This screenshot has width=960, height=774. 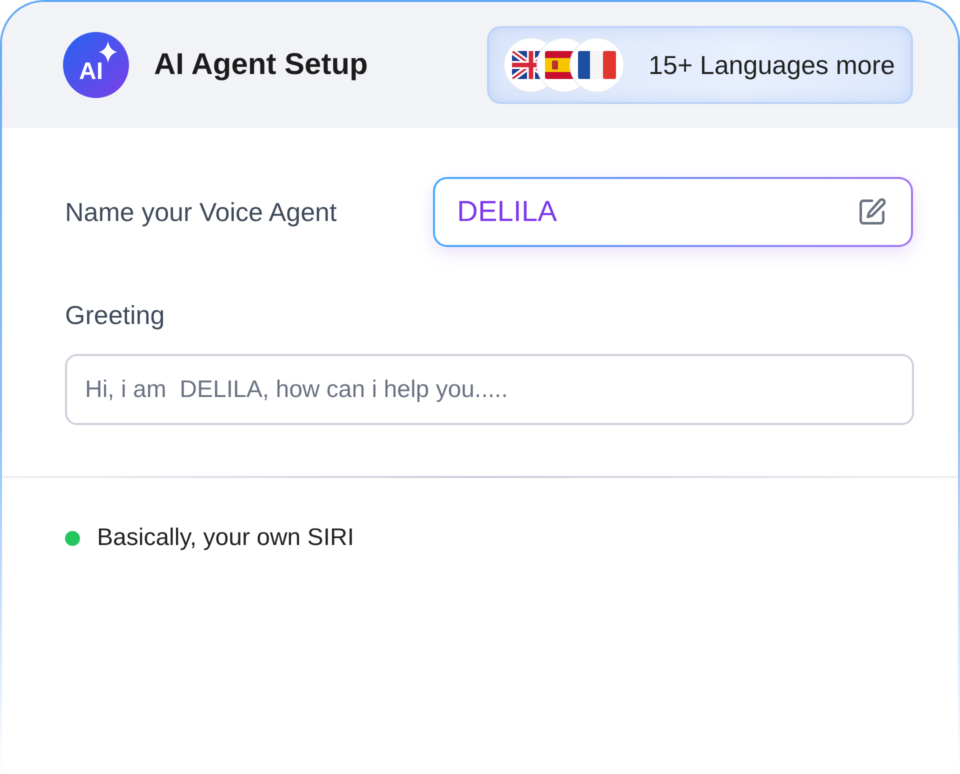 I want to click on name-label: Name your Voice Agent, so click(x=201, y=212).